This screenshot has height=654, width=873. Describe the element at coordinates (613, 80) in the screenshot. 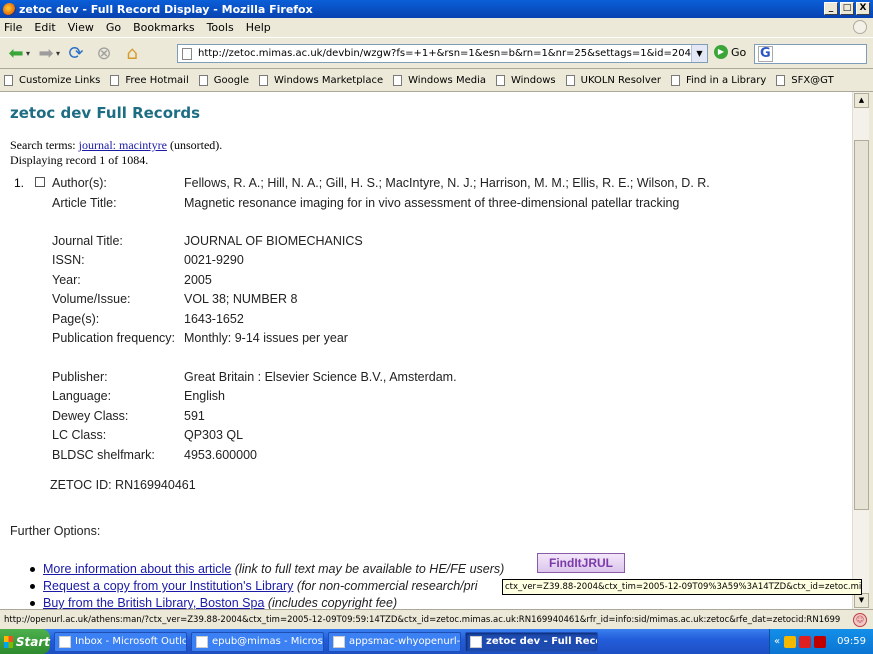

I see `bookmark-item: UKOLN Resolver` at that location.